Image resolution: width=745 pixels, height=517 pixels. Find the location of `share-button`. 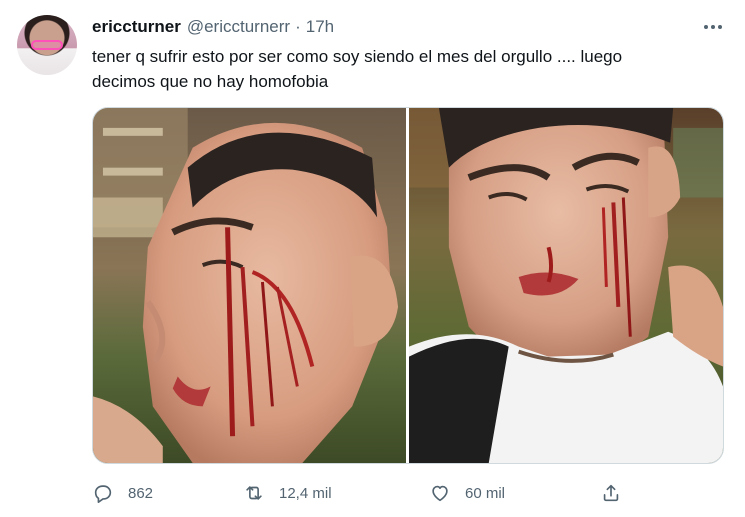

share-button is located at coordinates (611, 493).